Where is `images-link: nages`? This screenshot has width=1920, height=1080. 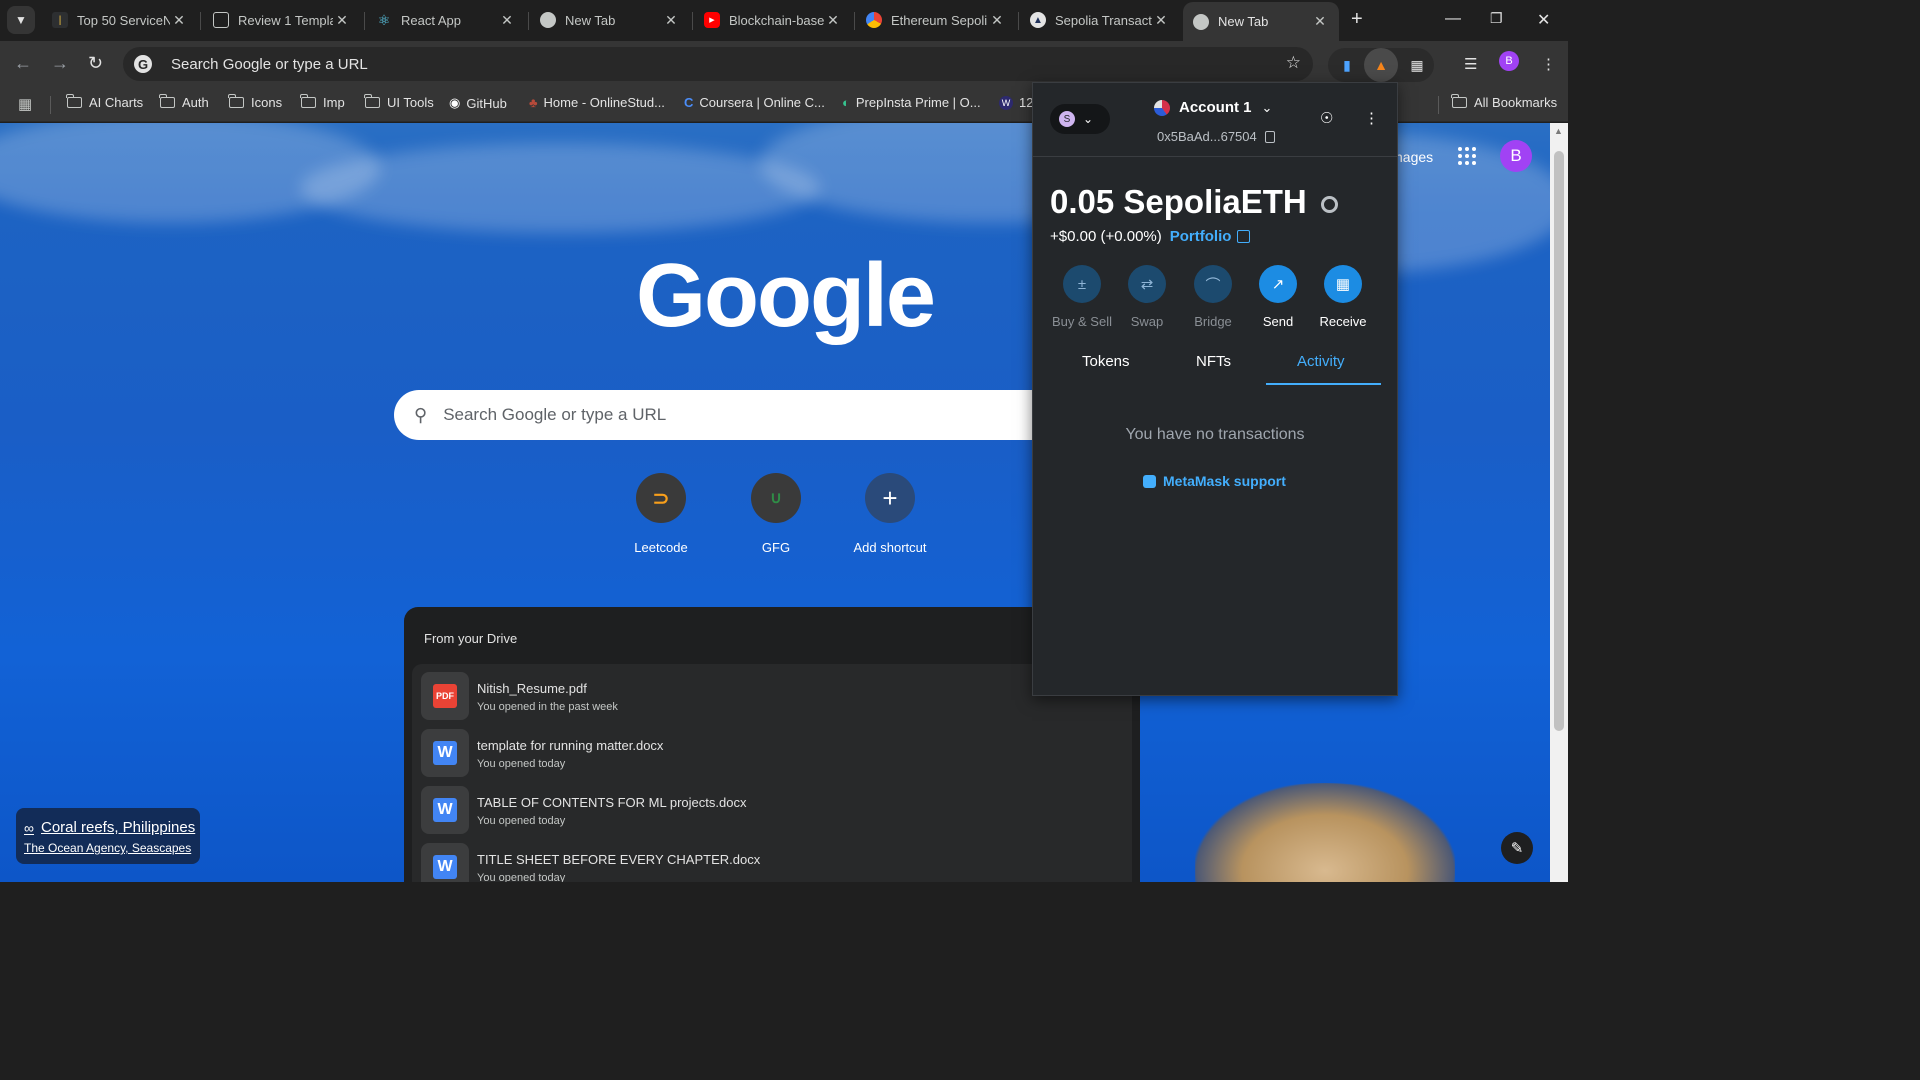
images-link: nages is located at coordinates (1414, 157).